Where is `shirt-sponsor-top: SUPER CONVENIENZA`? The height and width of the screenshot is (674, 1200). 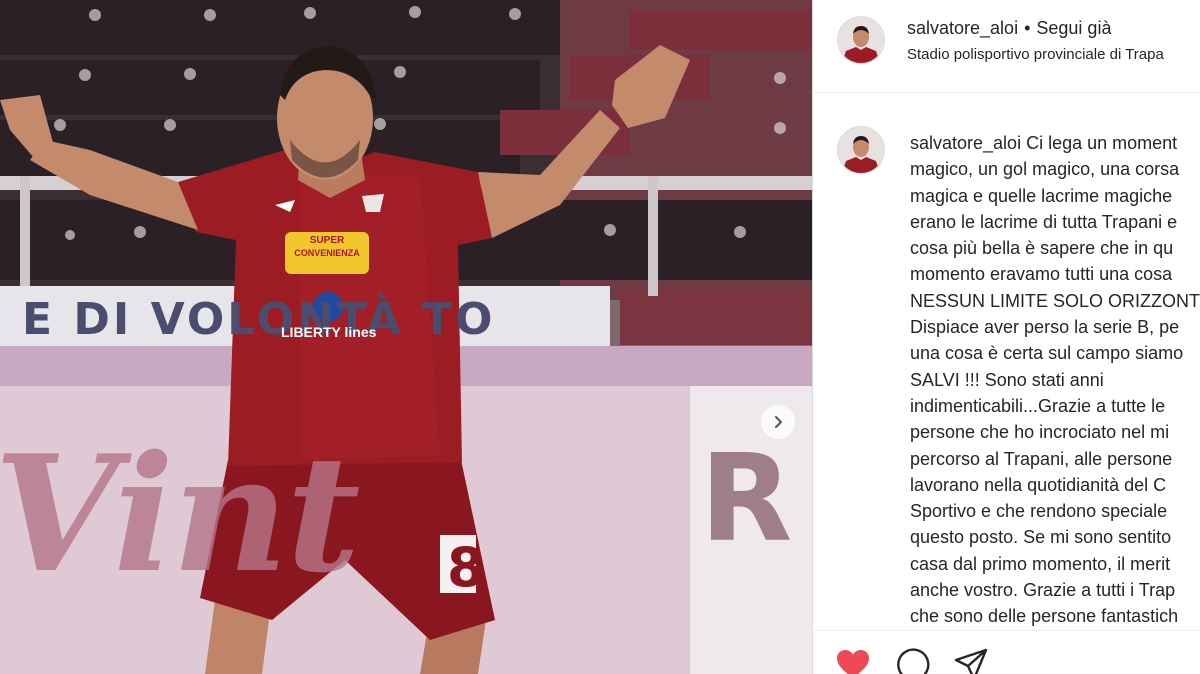
shirt-sponsor-top: SUPER CONVENIENZA is located at coordinates (327, 247).